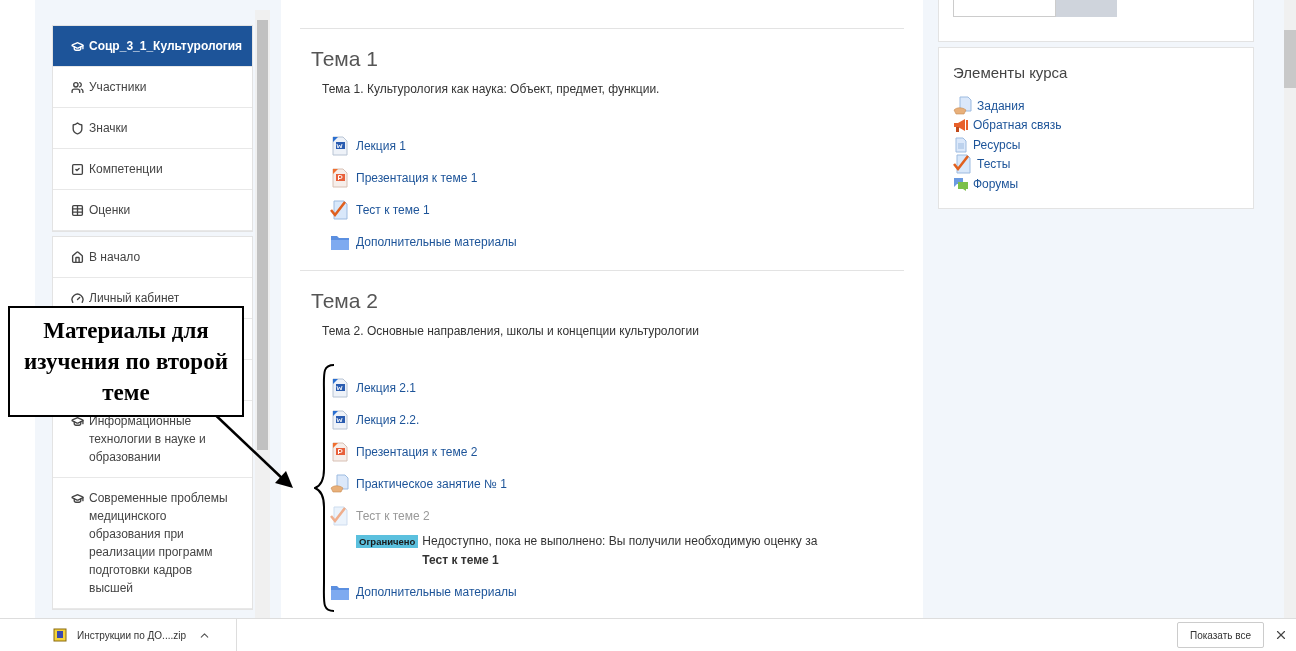  What do you see at coordinates (77, 257) in the screenshot?
I see `home-icon` at bounding box center [77, 257].